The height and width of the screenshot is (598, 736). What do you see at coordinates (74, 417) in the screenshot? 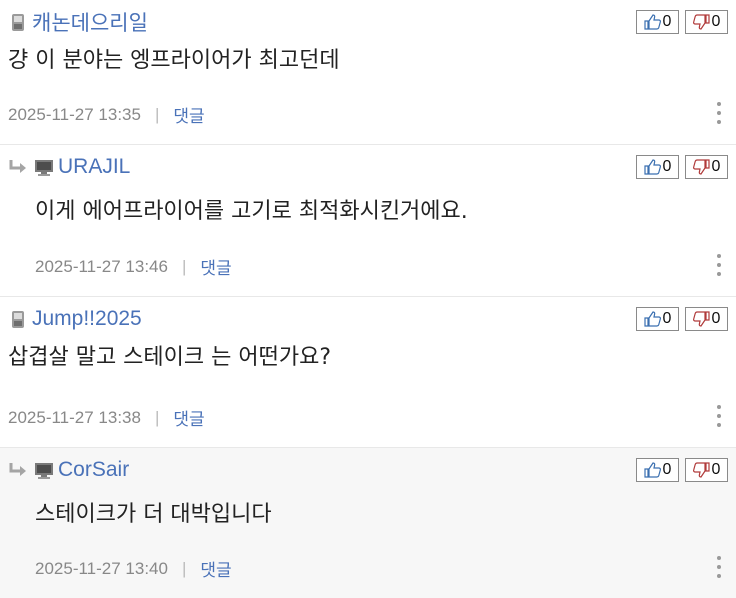
I see `comment-timestamp: 2025-11-27 13:38` at bounding box center [74, 417].